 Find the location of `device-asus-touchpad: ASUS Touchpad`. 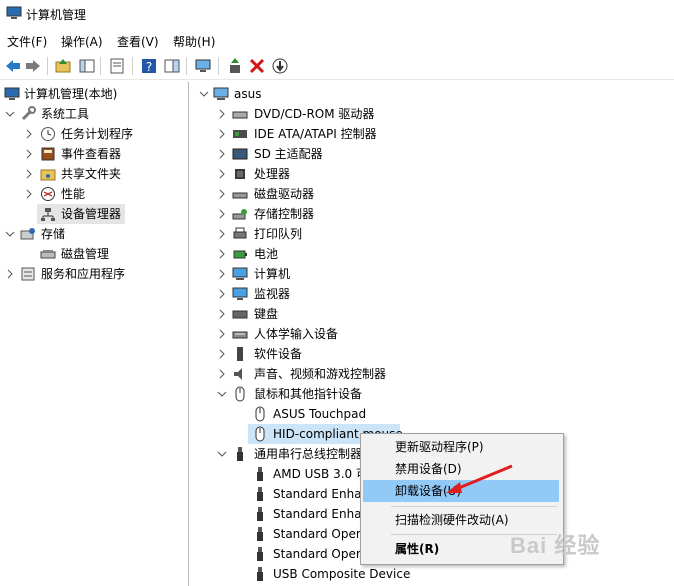

device-asus-touchpad: ASUS Touchpad is located at coordinates (432, 414).